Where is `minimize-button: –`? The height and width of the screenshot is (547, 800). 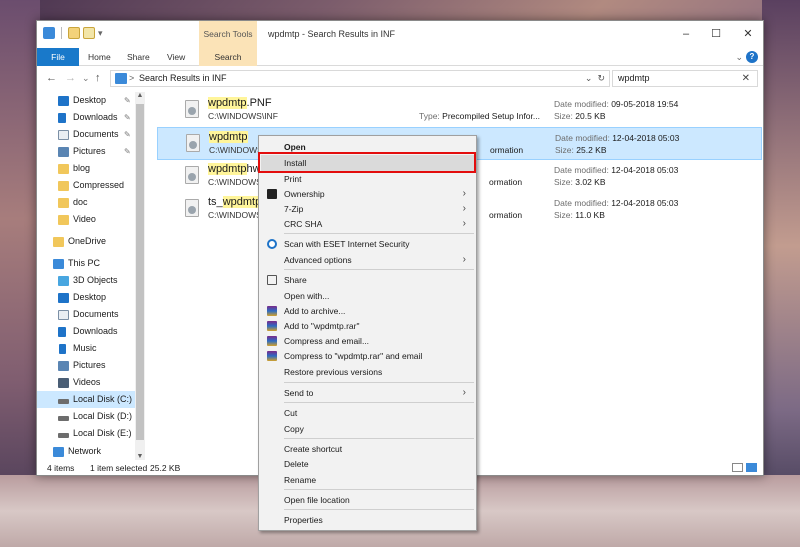 minimize-button: – is located at coordinates (686, 34).